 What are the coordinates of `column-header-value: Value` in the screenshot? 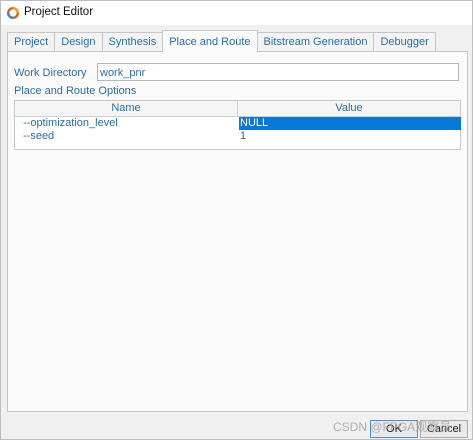 It's located at (349, 108).